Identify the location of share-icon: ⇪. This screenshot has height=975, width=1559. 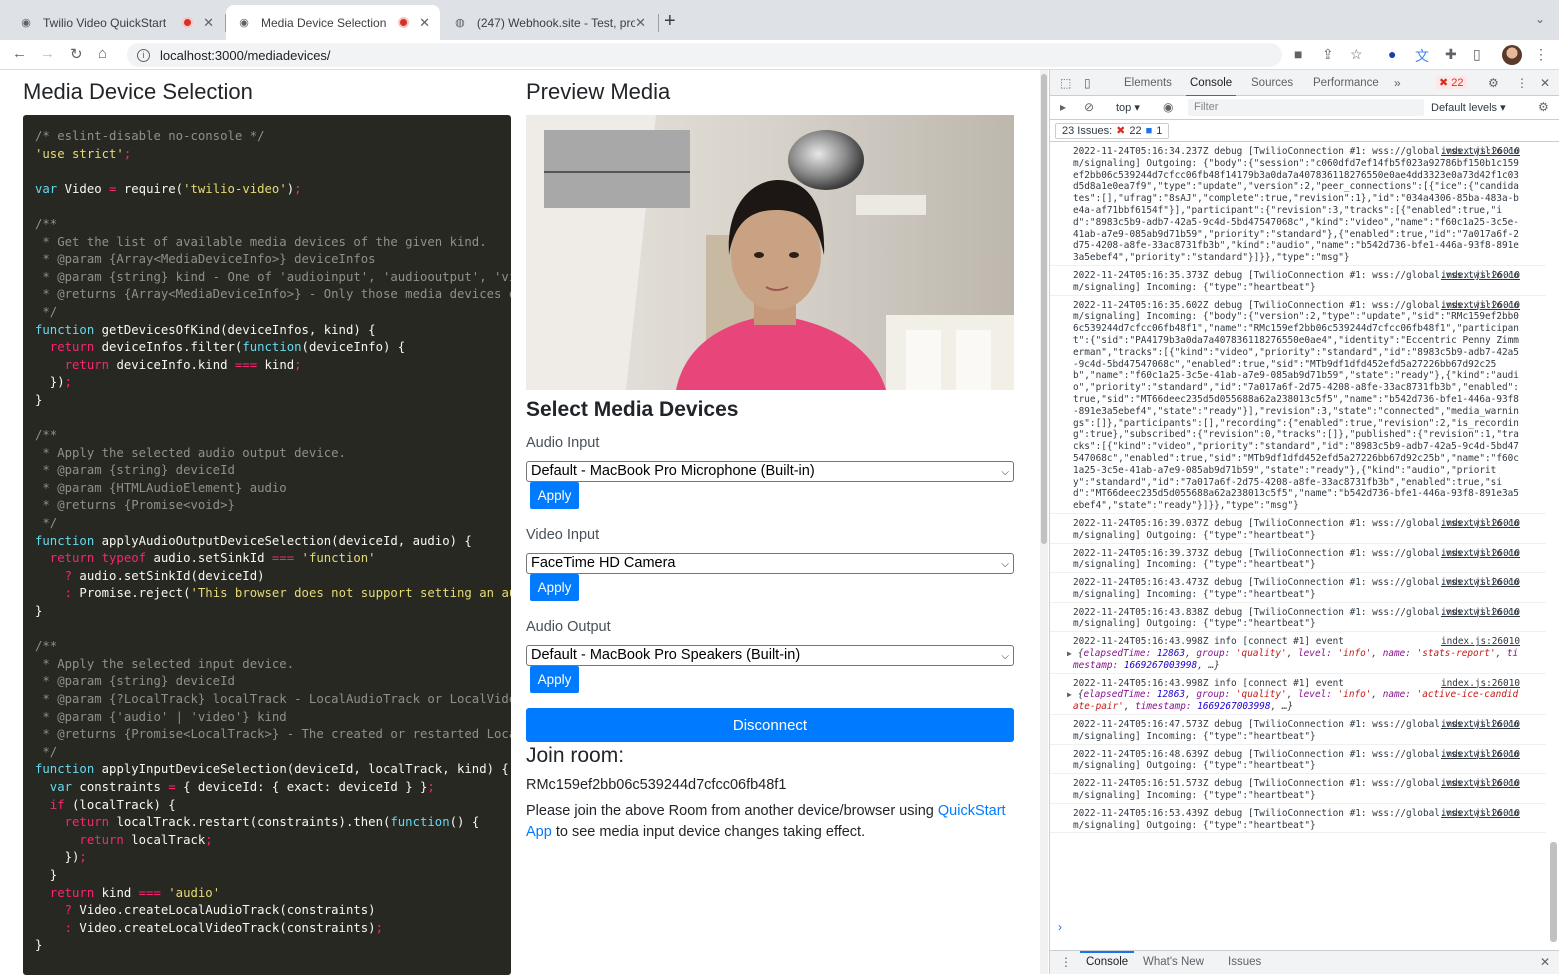
(1328, 54).